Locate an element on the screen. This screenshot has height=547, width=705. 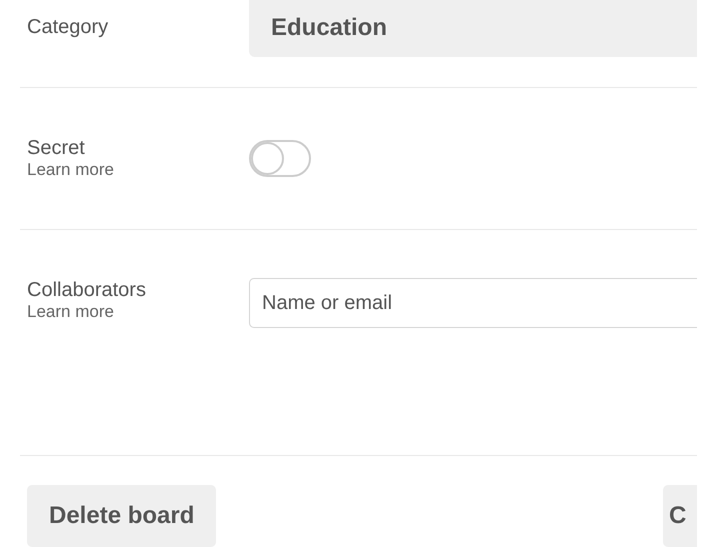
field-label: Secret is located at coordinates (56, 148).